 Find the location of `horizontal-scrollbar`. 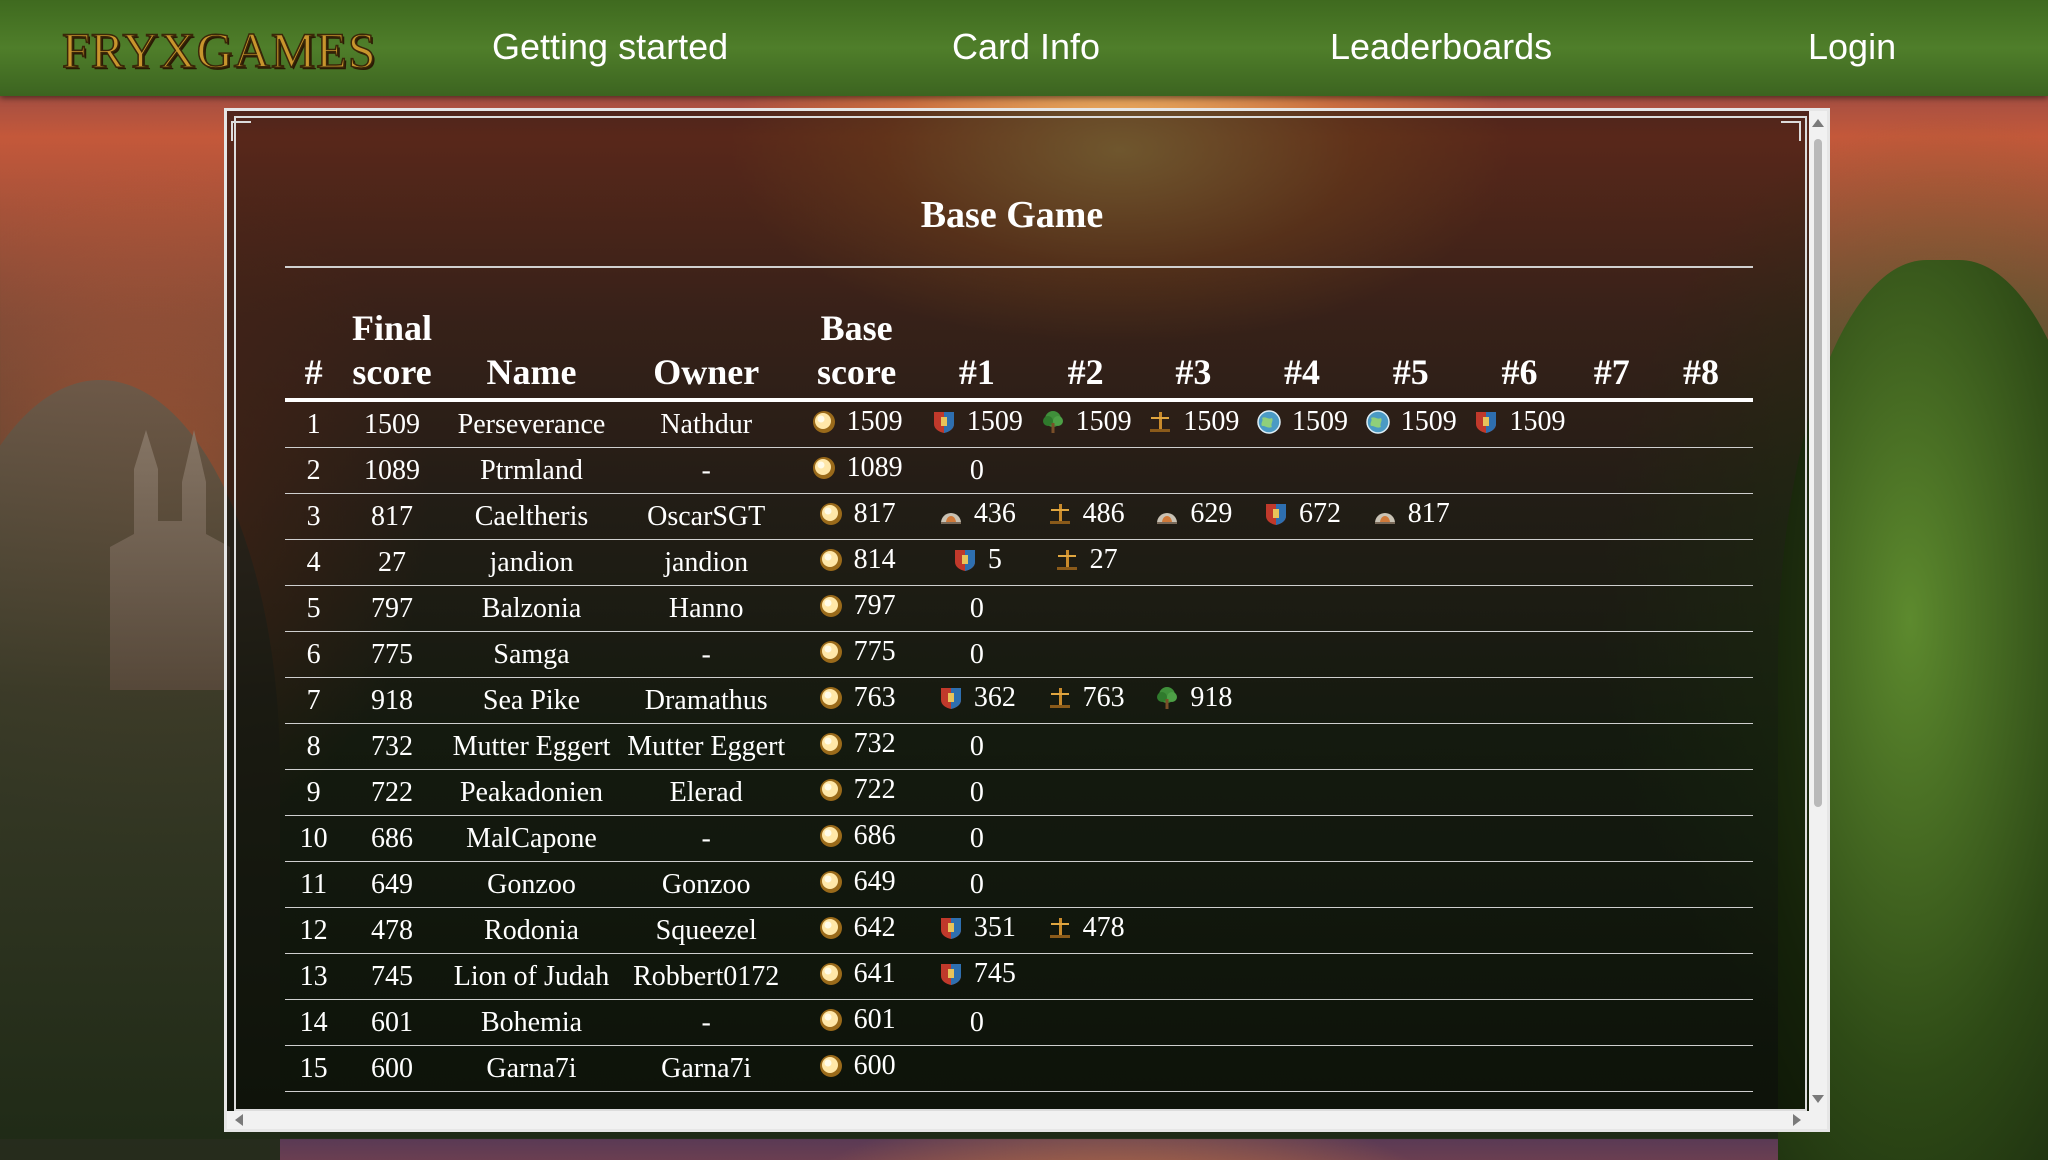

horizontal-scrollbar is located at coordinates (1027, 1120).